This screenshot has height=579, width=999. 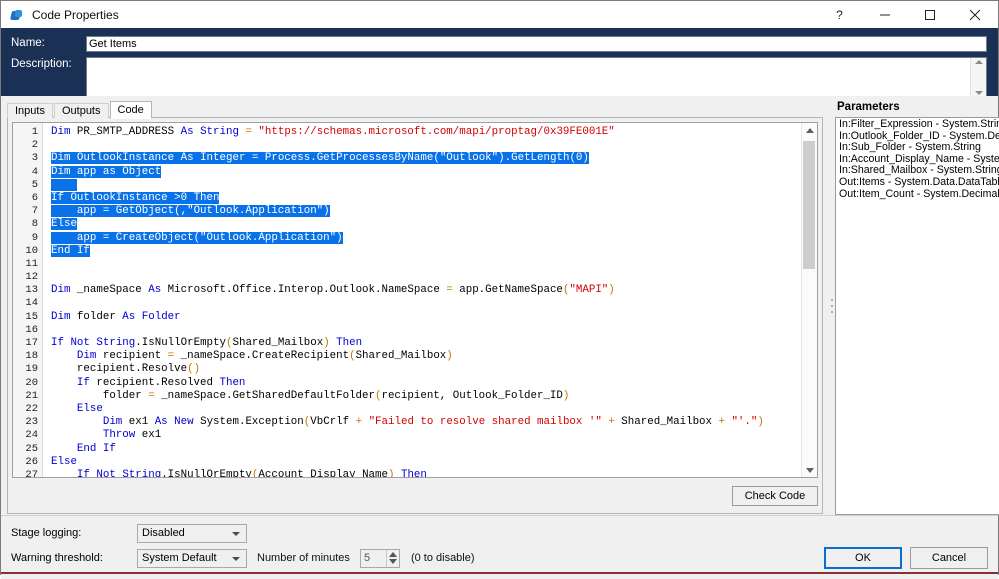 What do you see at coordinates (775, 496) in the screenshot?
I see `check-code-button: Check Code` at bounding box center [775, 496].